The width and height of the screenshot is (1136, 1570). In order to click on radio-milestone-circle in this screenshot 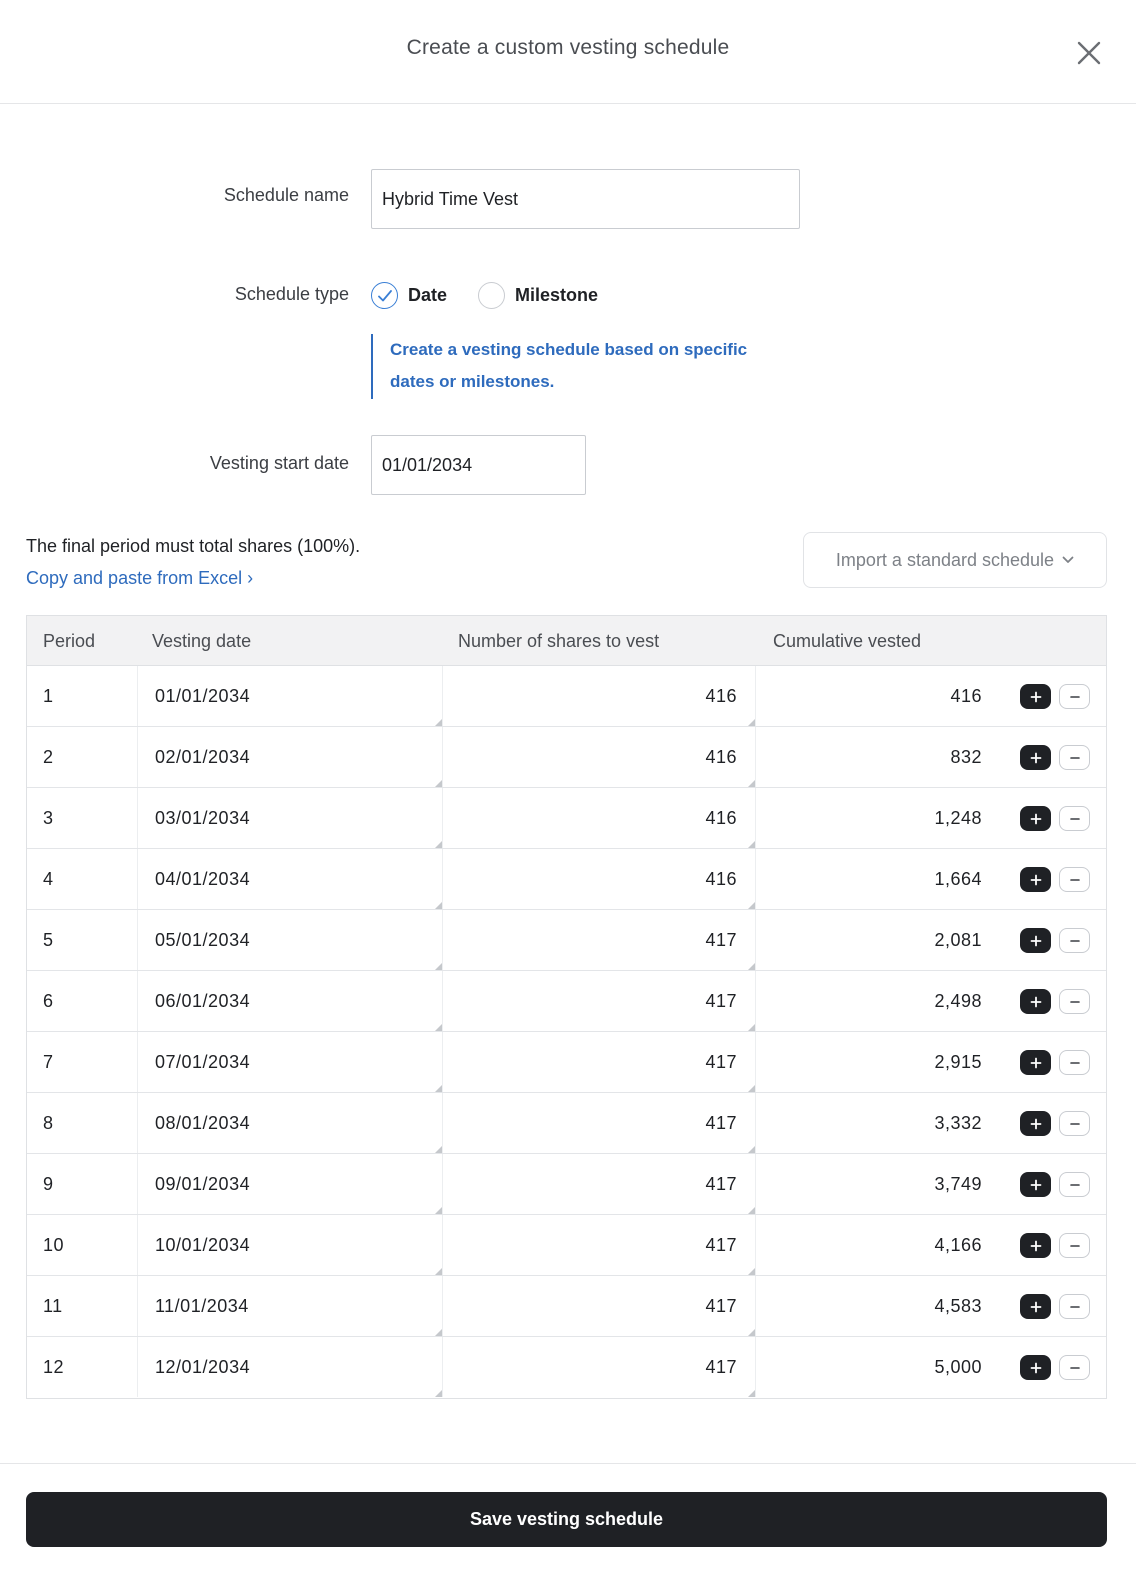, I will do `click(491, 295)`.